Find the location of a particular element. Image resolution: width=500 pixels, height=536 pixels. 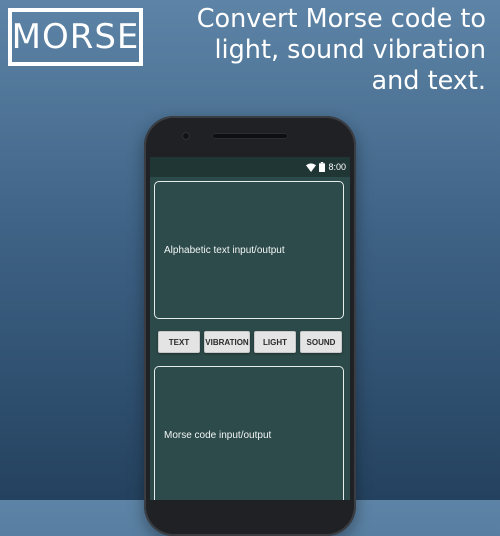

light-button: LIGHT is located at coordinates (275, 342).